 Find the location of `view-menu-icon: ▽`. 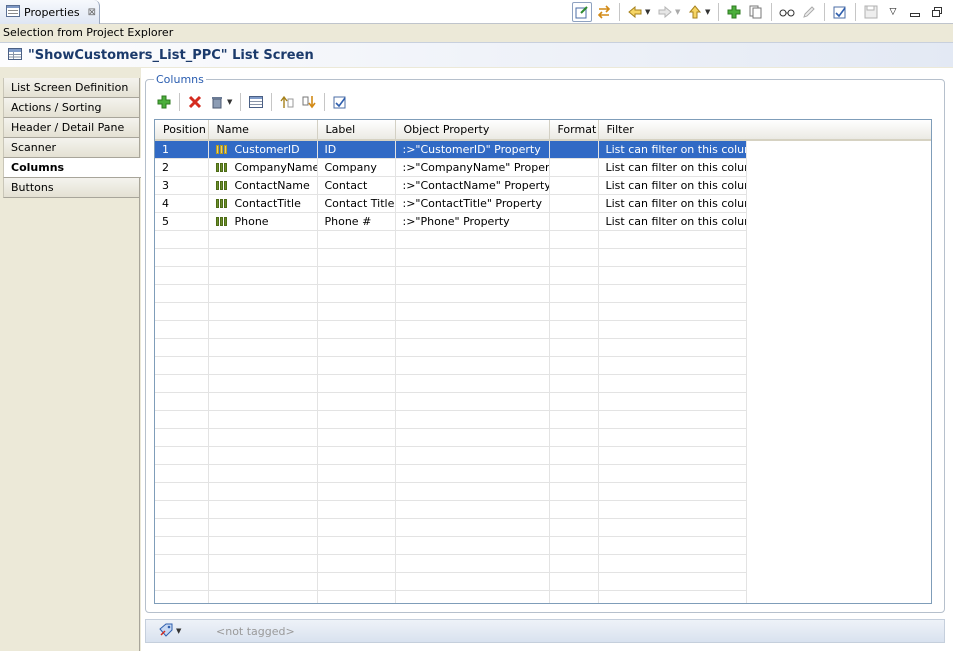

view-menu-icon: ▽ is located at coordinates (893, 12).